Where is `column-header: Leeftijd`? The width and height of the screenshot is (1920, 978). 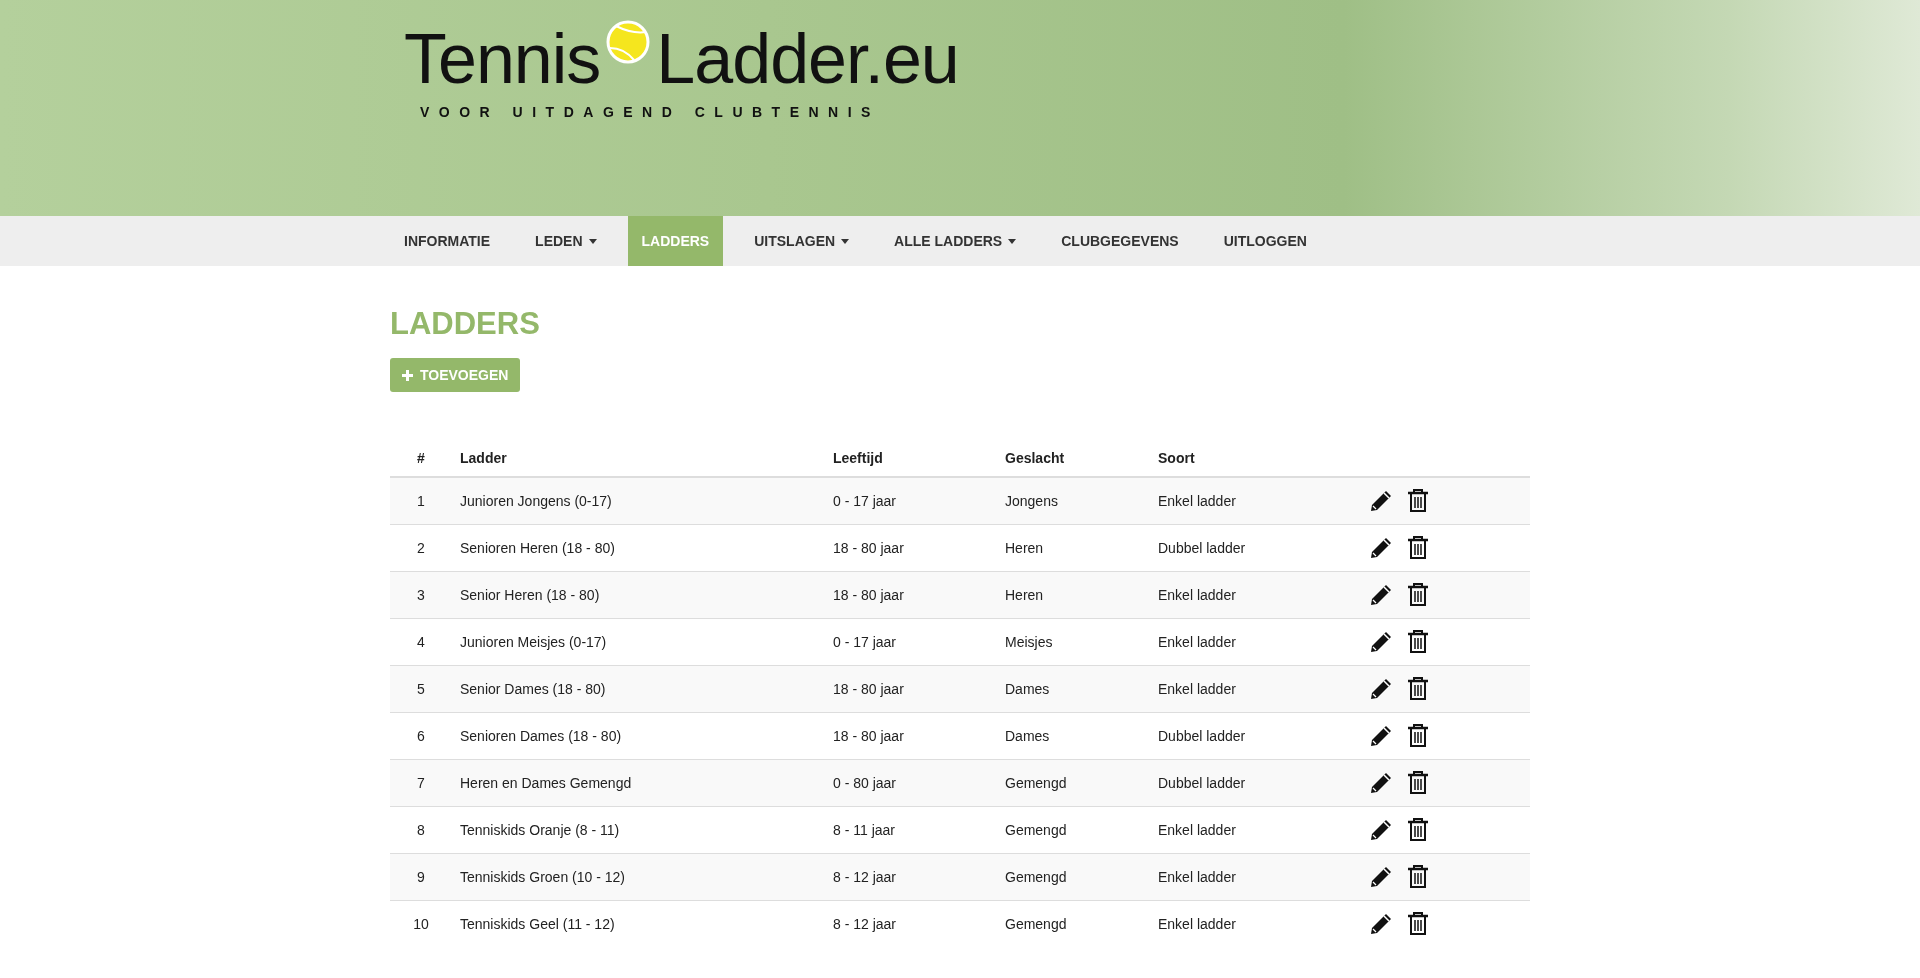 column-header: Leeftijd is located at coordinates (858, 458).